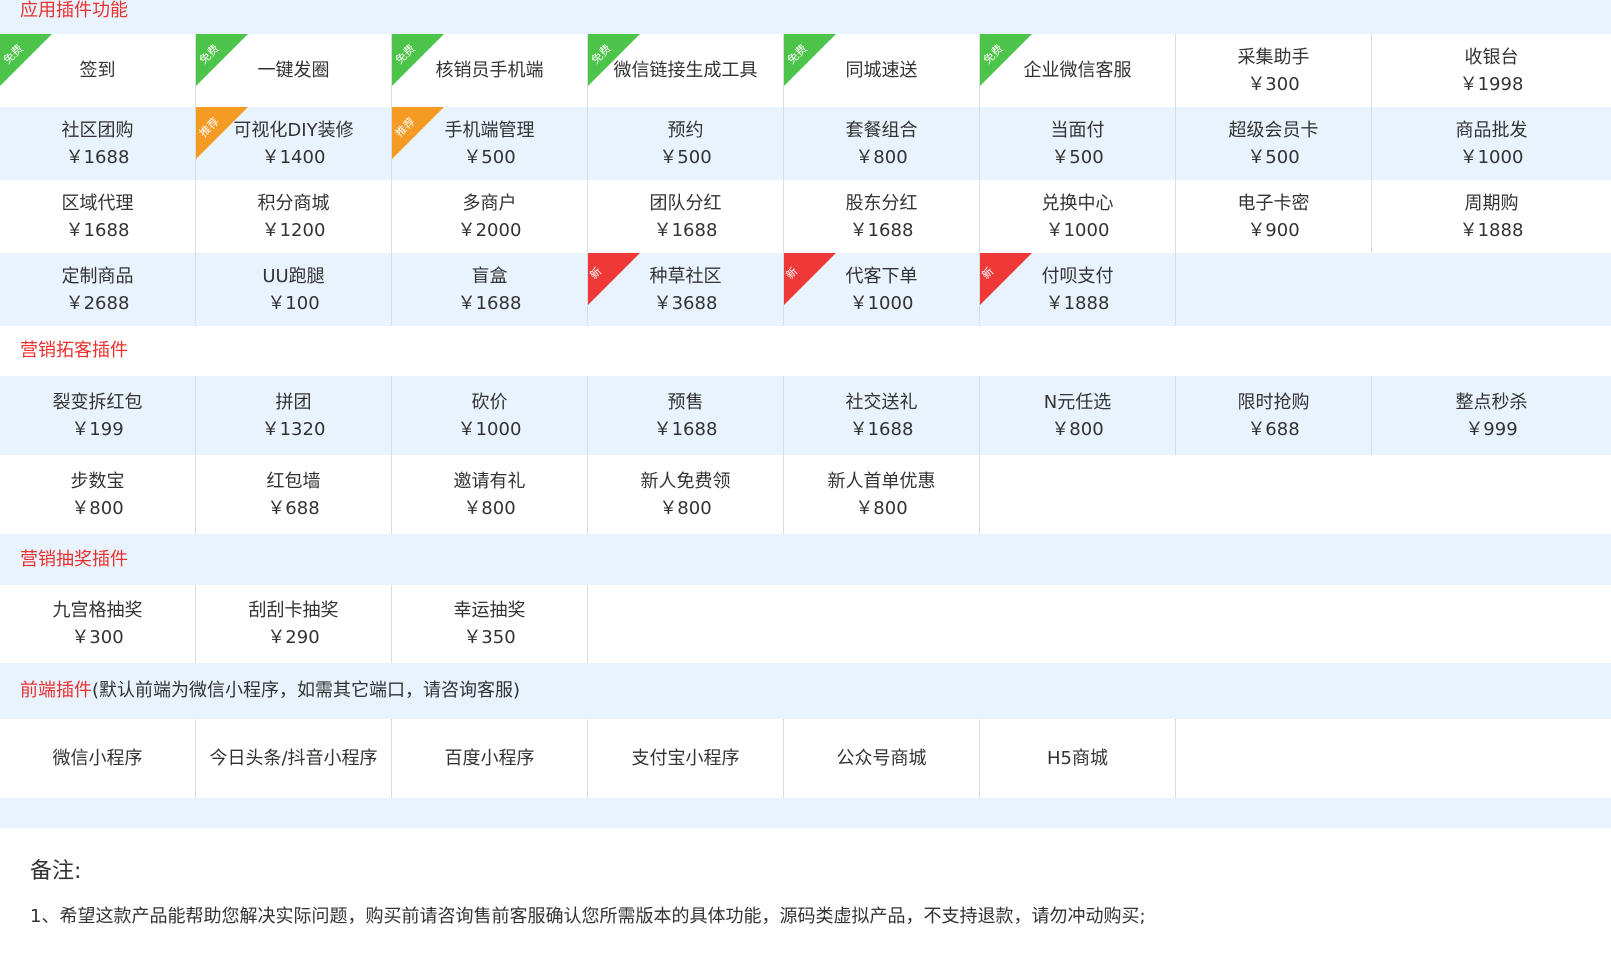 Image resolution: width=1611 pixels, height=969 pixels. What do you see at coordinates (98, 415) in the screenshot?
I see `plugin-cell: 裂变拆红包 ￥199` at bounding box center [98, 415].